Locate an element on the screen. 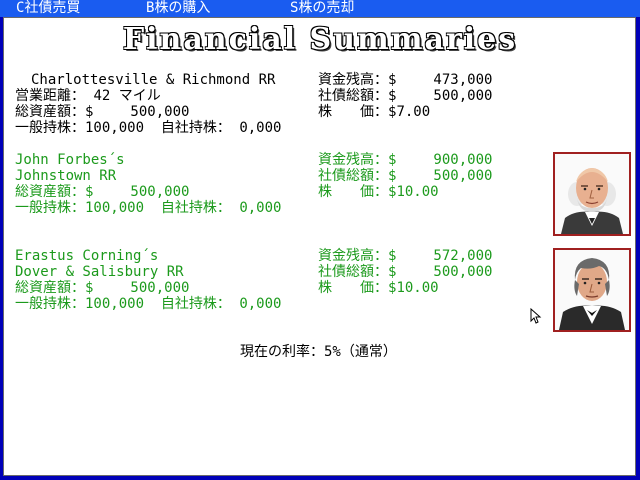 Image resolution: width=640 pixels, height=480 pixels. menu-sell-stock: S株の売却 is located at coordinates (322, 8).